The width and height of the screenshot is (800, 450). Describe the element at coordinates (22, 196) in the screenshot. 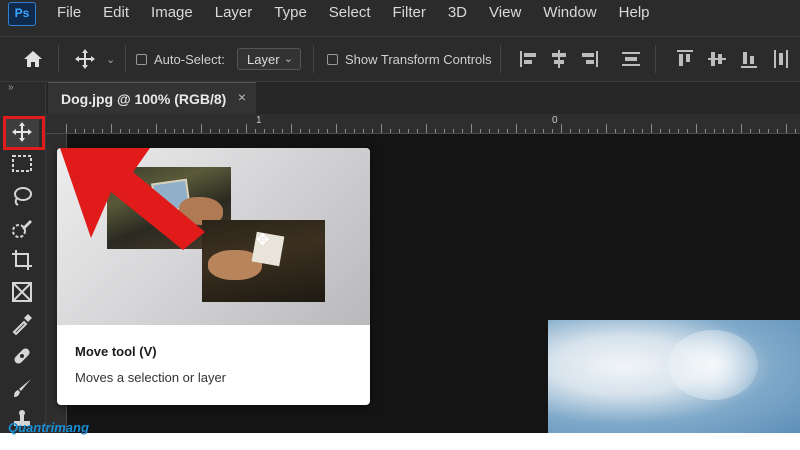

I see `lasso-tool-button` at that location.